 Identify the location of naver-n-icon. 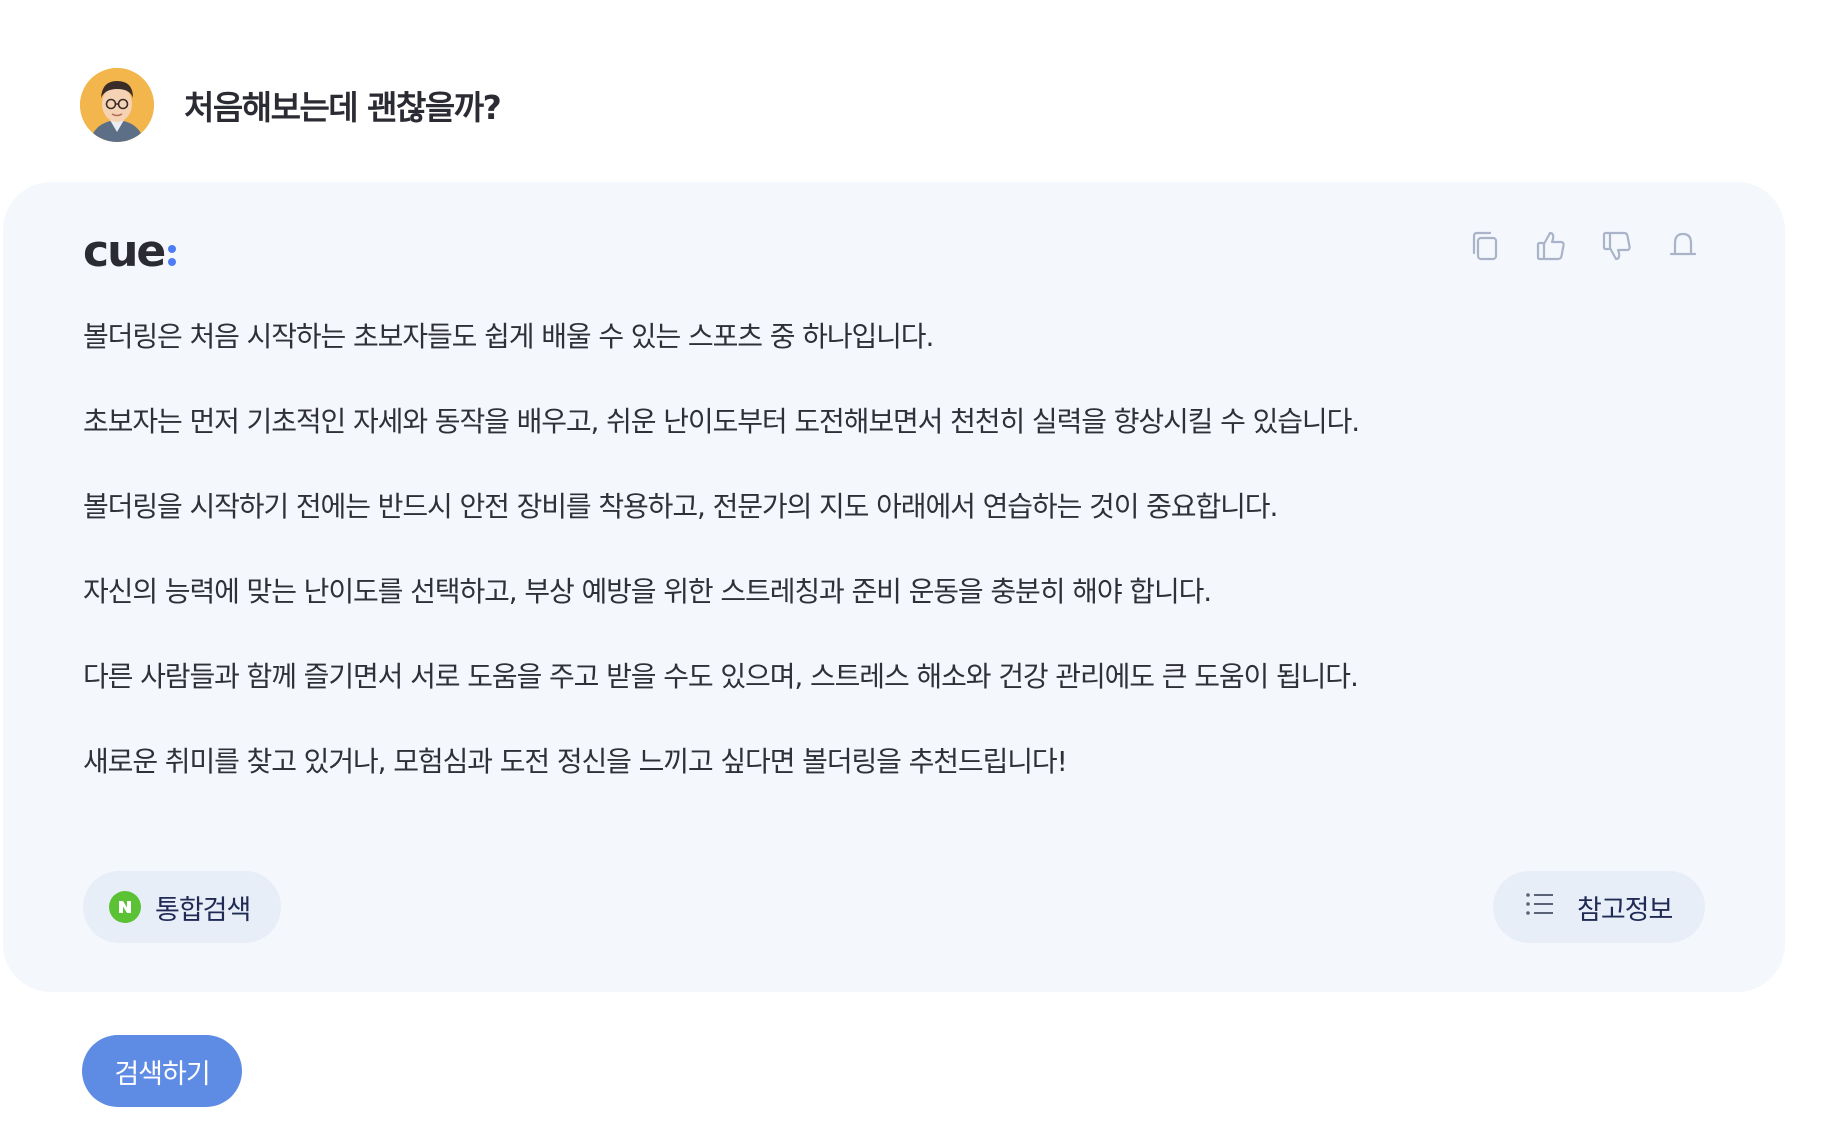
(125, 907).